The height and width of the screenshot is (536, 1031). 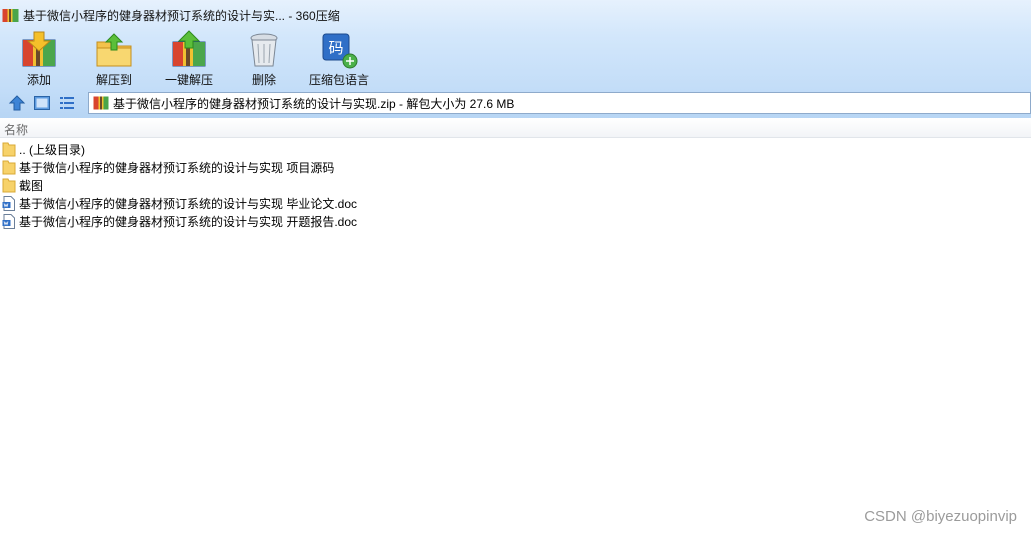 What do you see at coordinates (17, 103) in the screenshot?
I see `arrow-up-icon` at bounding box center [17, 103].